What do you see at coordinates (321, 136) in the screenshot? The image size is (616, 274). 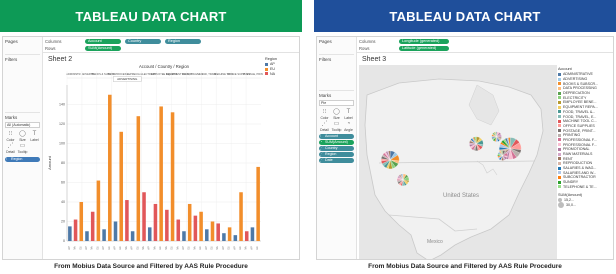 I see `color-icon: ⁝` at bounding box center [321, 136].